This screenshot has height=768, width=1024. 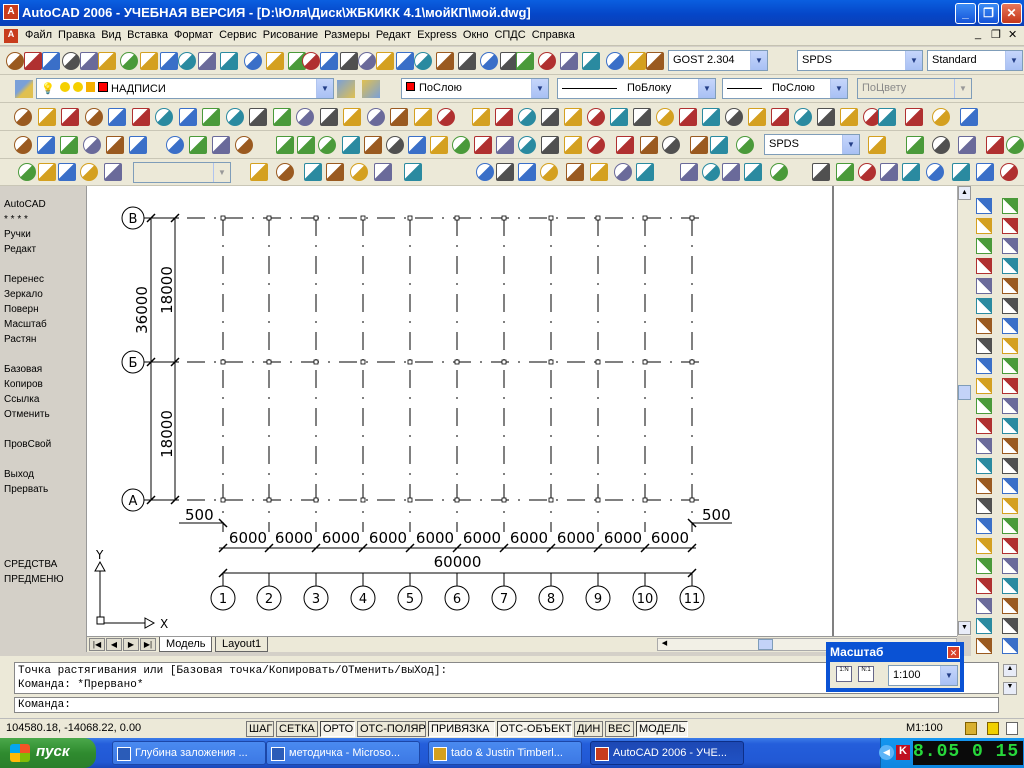 What do you see at coordinates (399, 117) in the screenshot?
I see `draw-tool-16-icon` at bounding box center [399, 117].